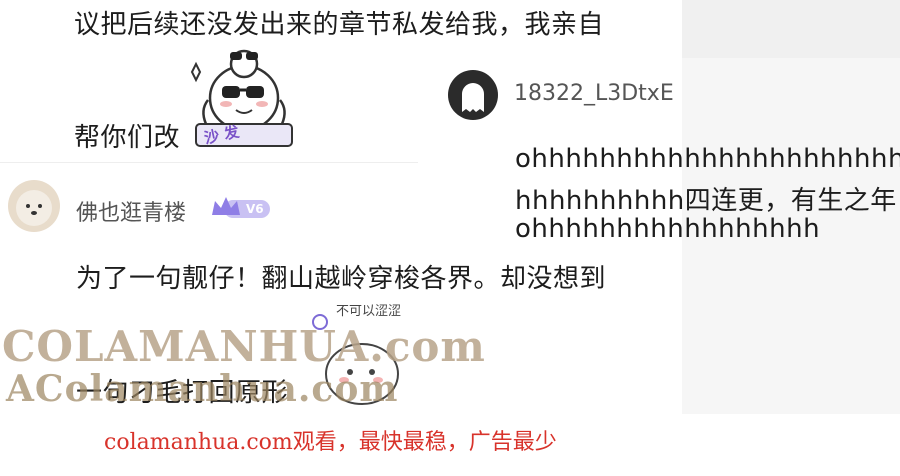 Image resolution: width=900 pixels, height=476 pixels. Describe the element at coordinates (594, 93) in the screenshot. I see `reply-username: 18322_L3DtxE` at that location.